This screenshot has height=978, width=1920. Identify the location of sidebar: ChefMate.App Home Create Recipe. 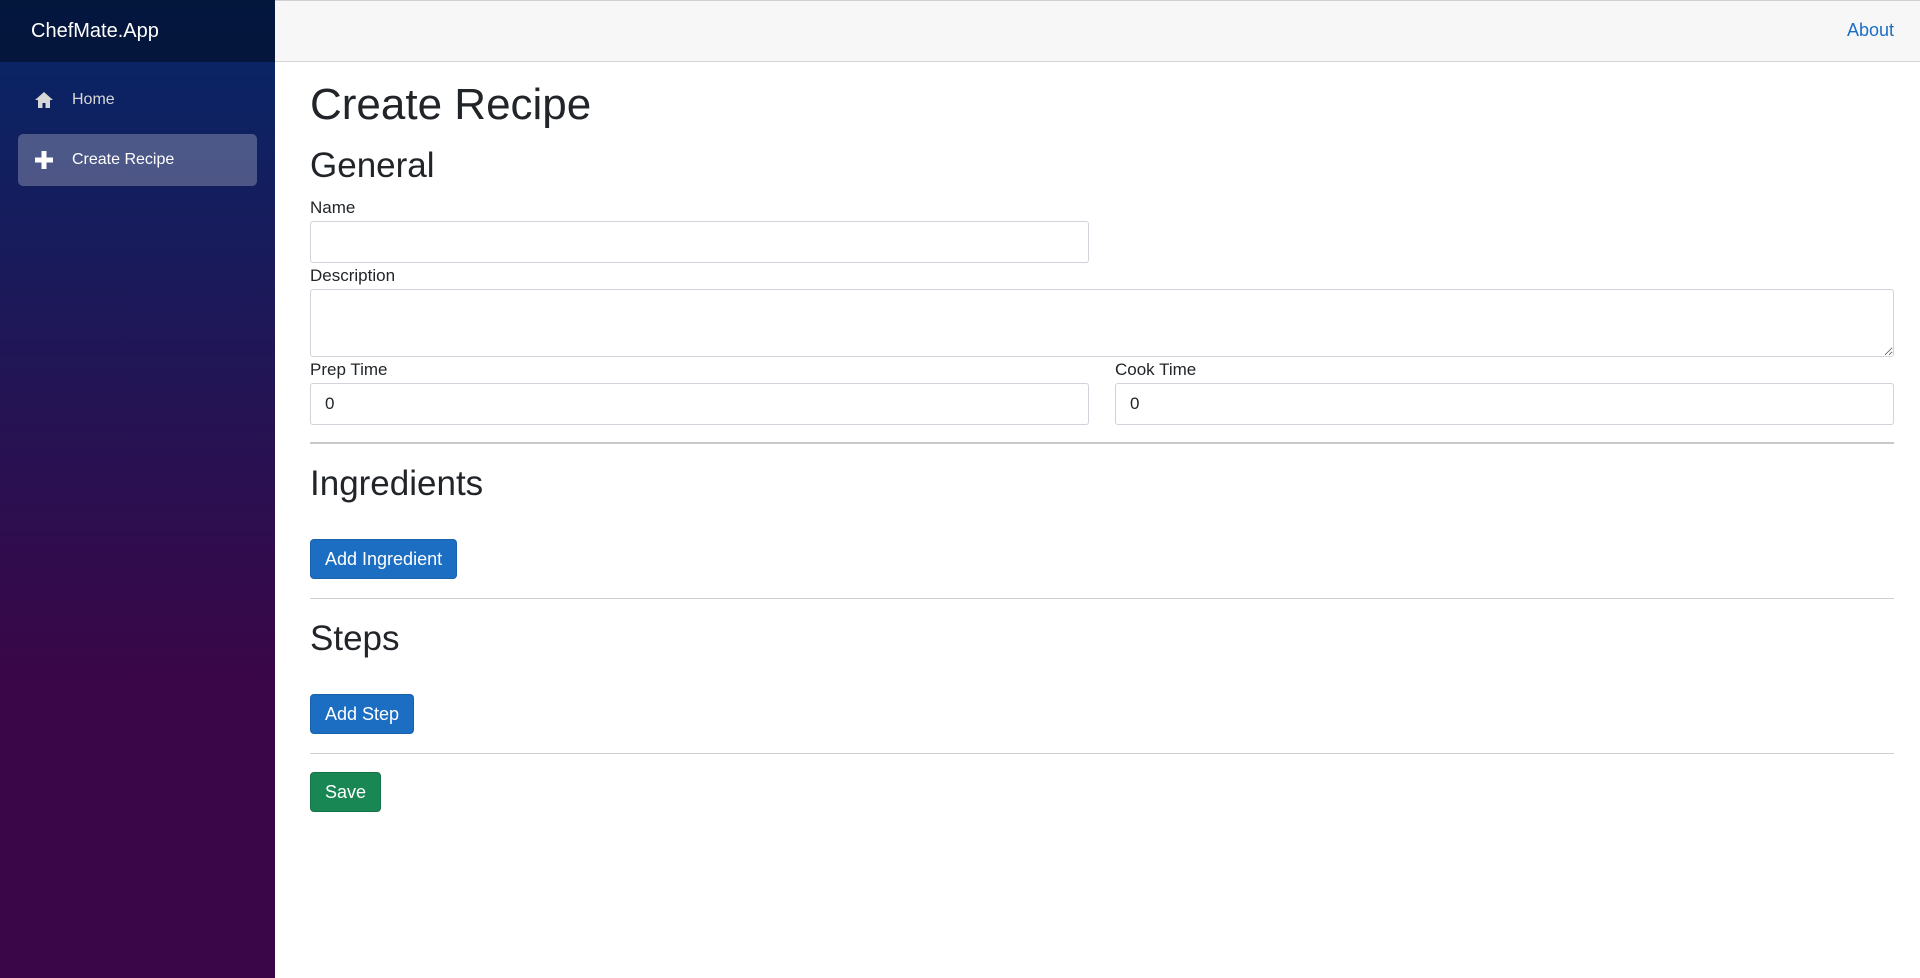
(137, 489).